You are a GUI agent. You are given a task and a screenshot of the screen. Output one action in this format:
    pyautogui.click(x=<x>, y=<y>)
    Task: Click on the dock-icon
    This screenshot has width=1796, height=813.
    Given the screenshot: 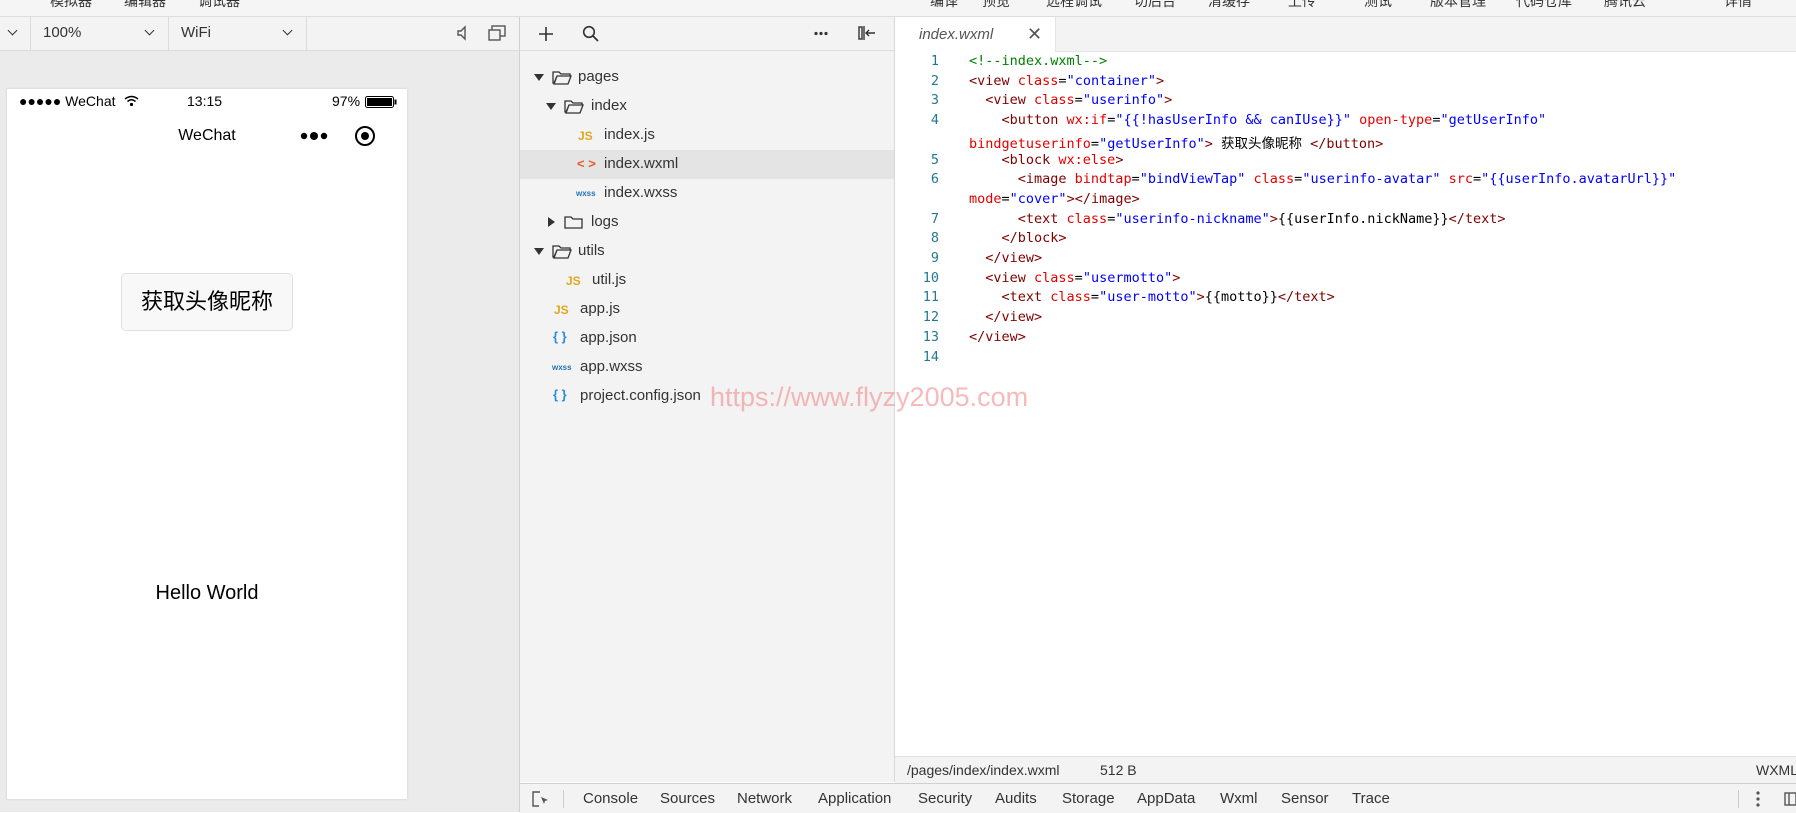 What is the action you would take?
    pyautogui.click(x=1790, y=799)
    